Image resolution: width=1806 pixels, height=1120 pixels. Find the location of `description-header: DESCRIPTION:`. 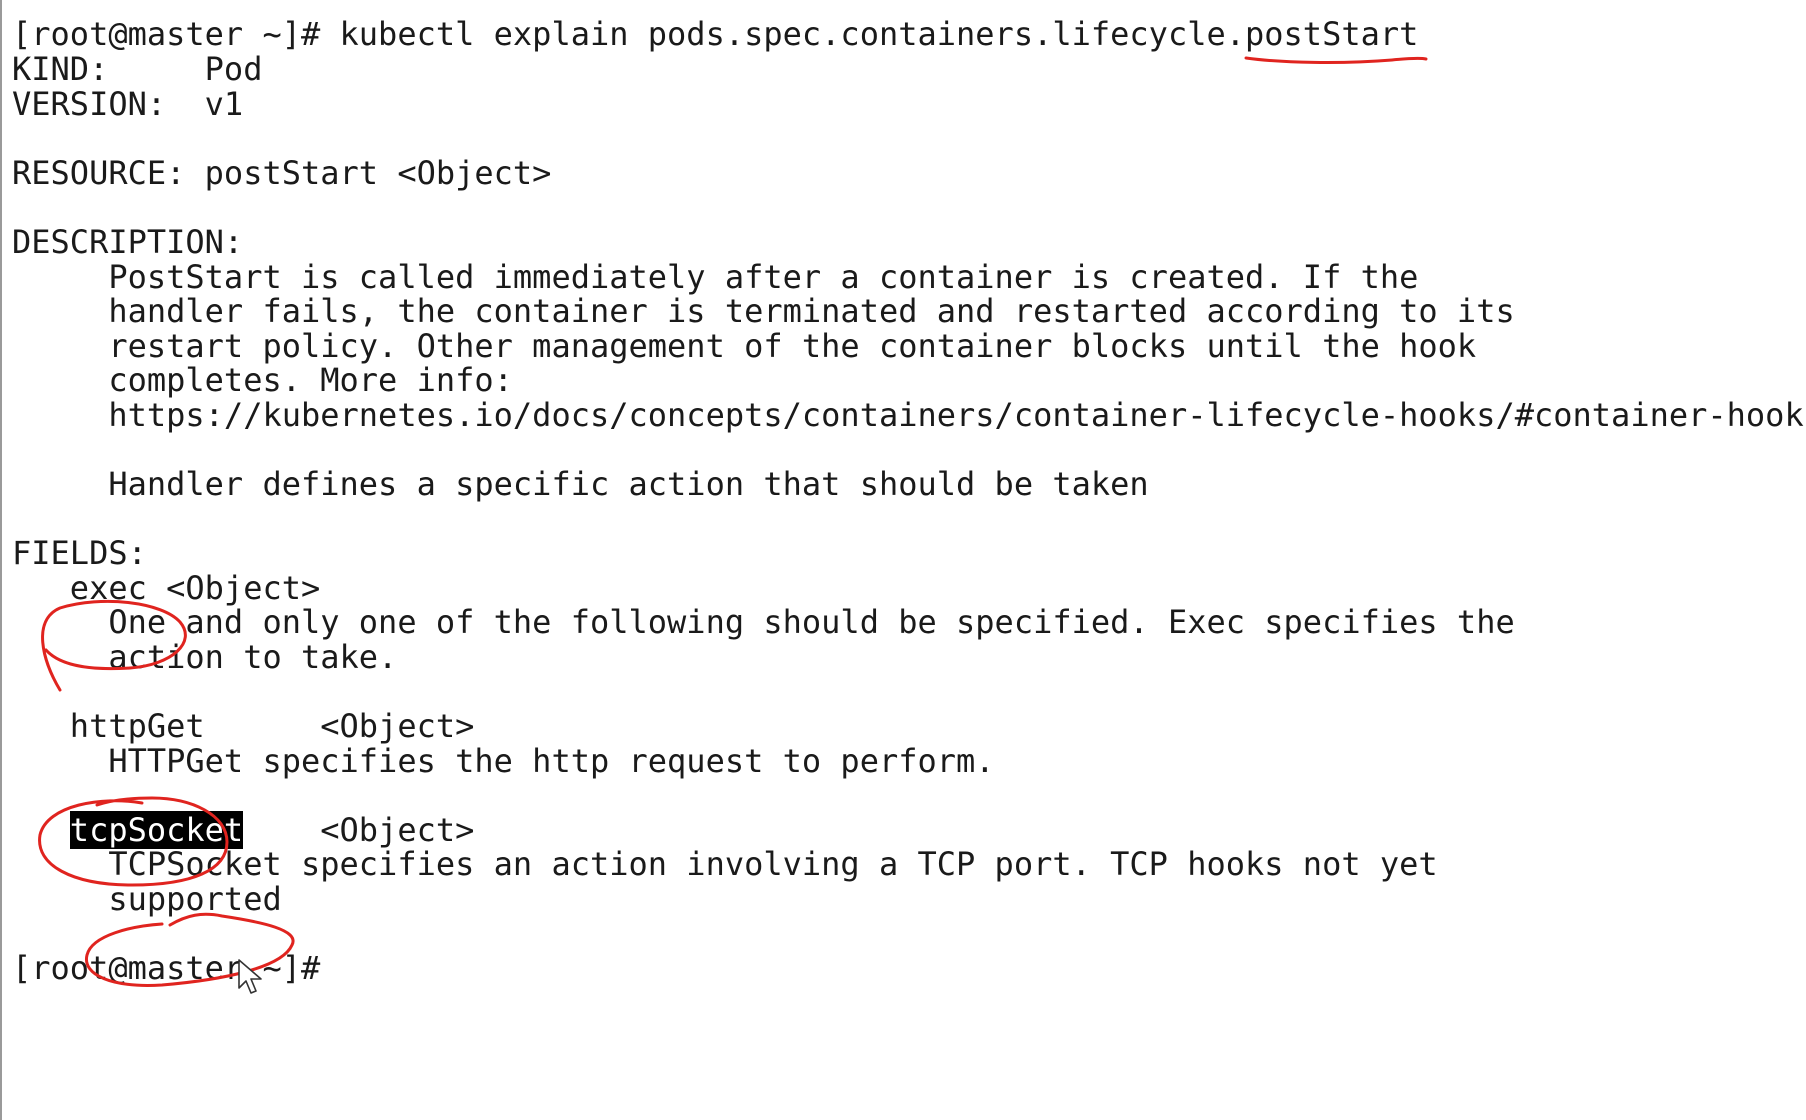

description-header: DESCRIPTION: is located at coordinates (128, 242).